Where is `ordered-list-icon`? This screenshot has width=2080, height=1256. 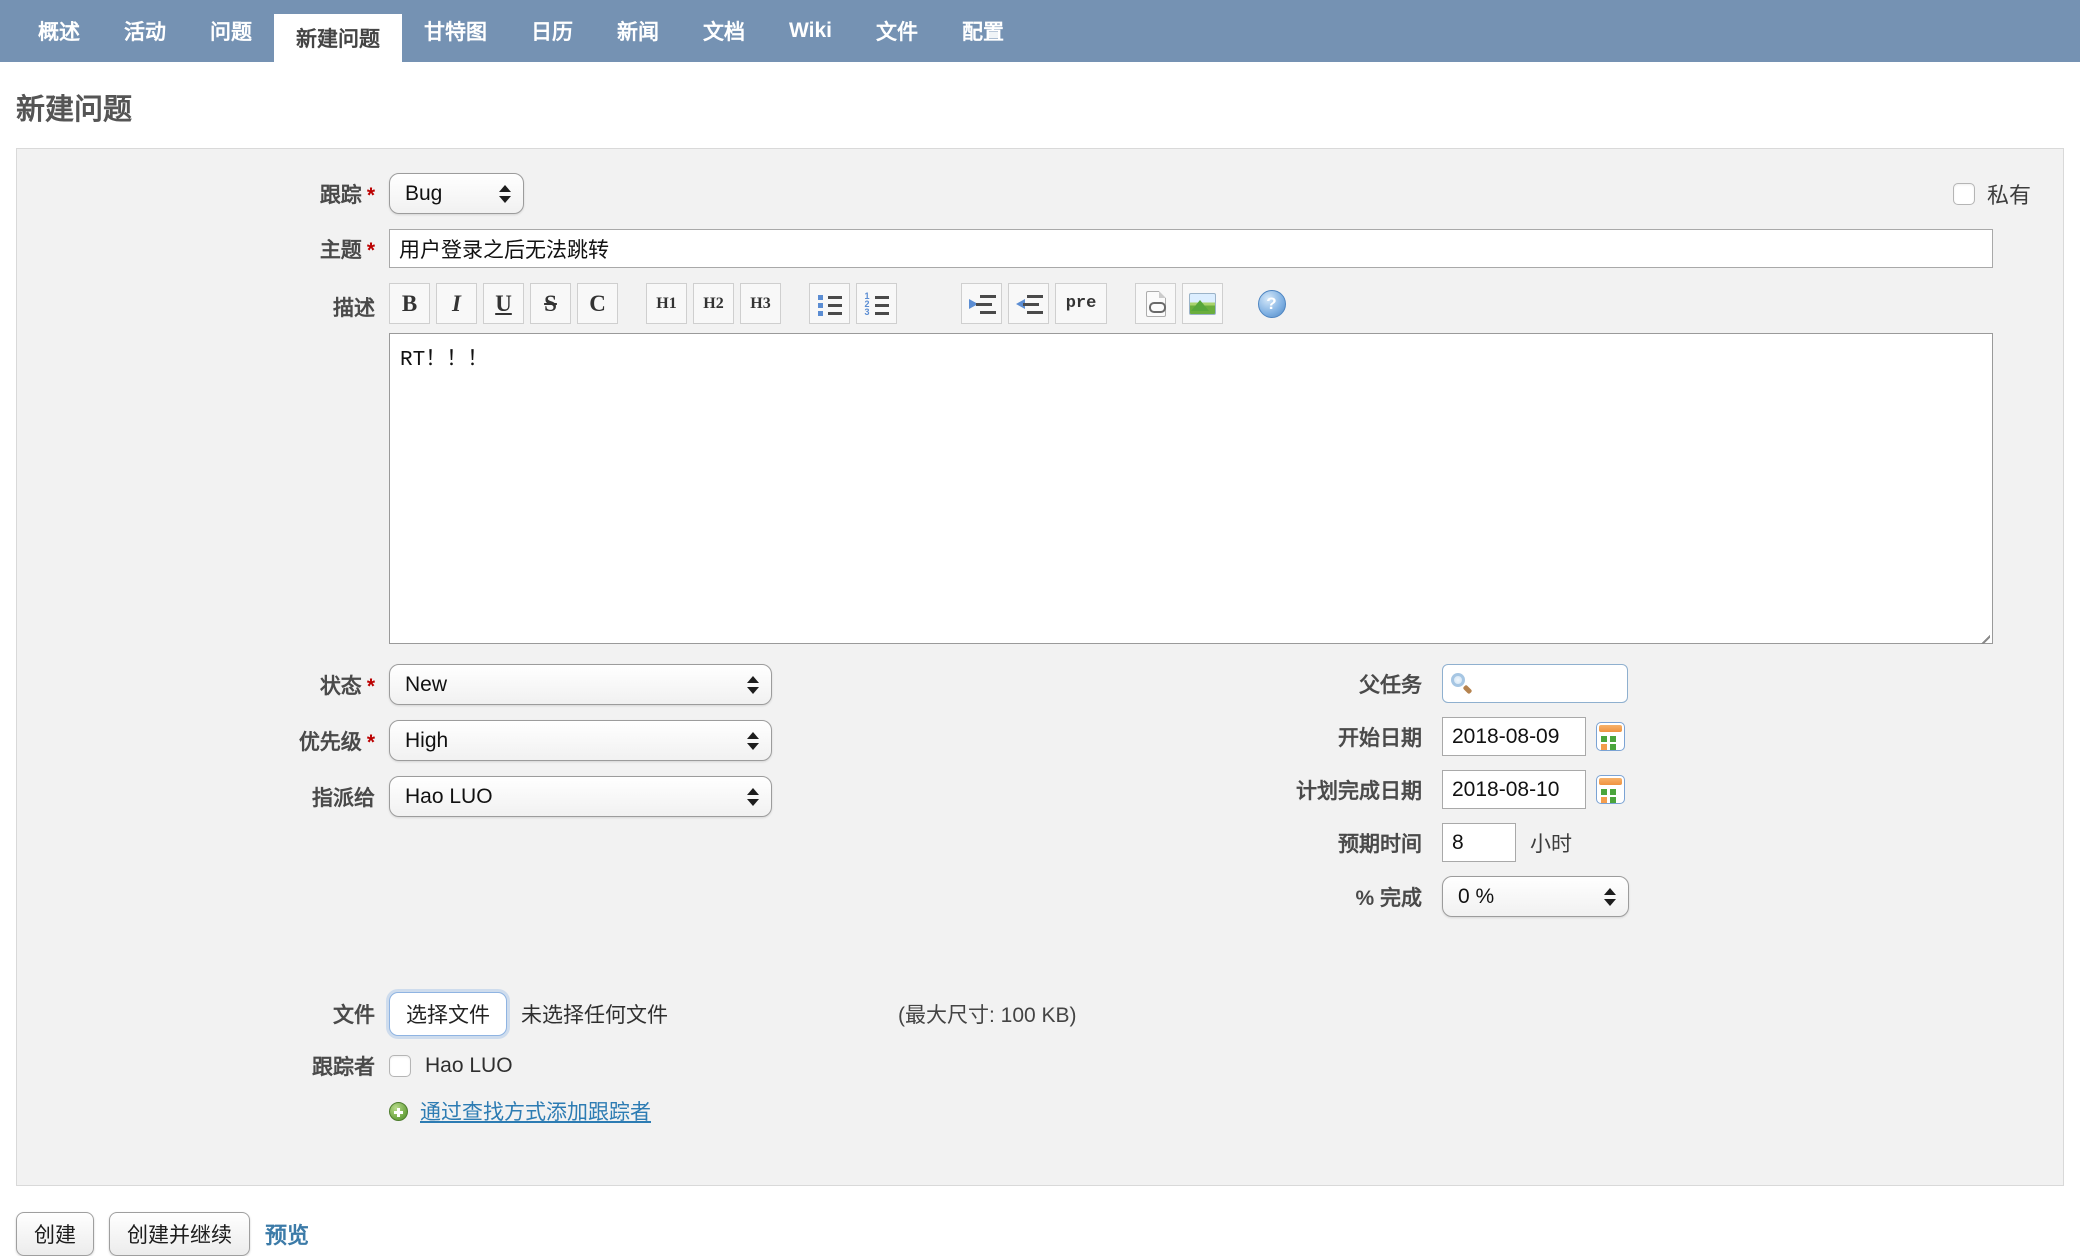 ordered-list-icon is located at coordinates (877, 304).